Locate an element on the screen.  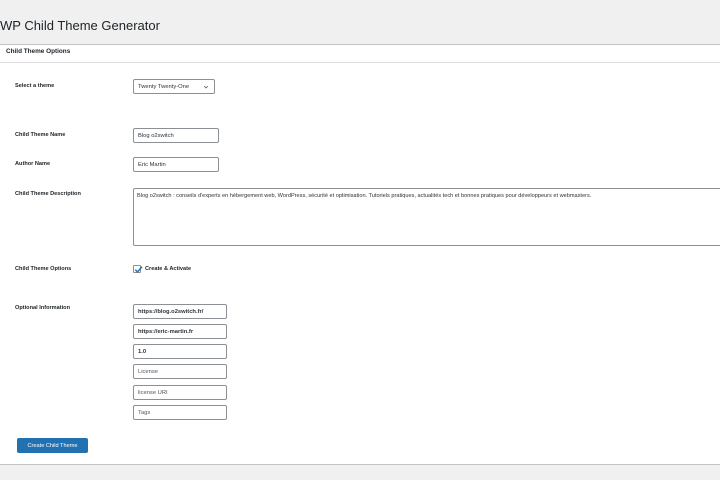
optional-information-label: Optional Information is located at coordinates (43, 308).